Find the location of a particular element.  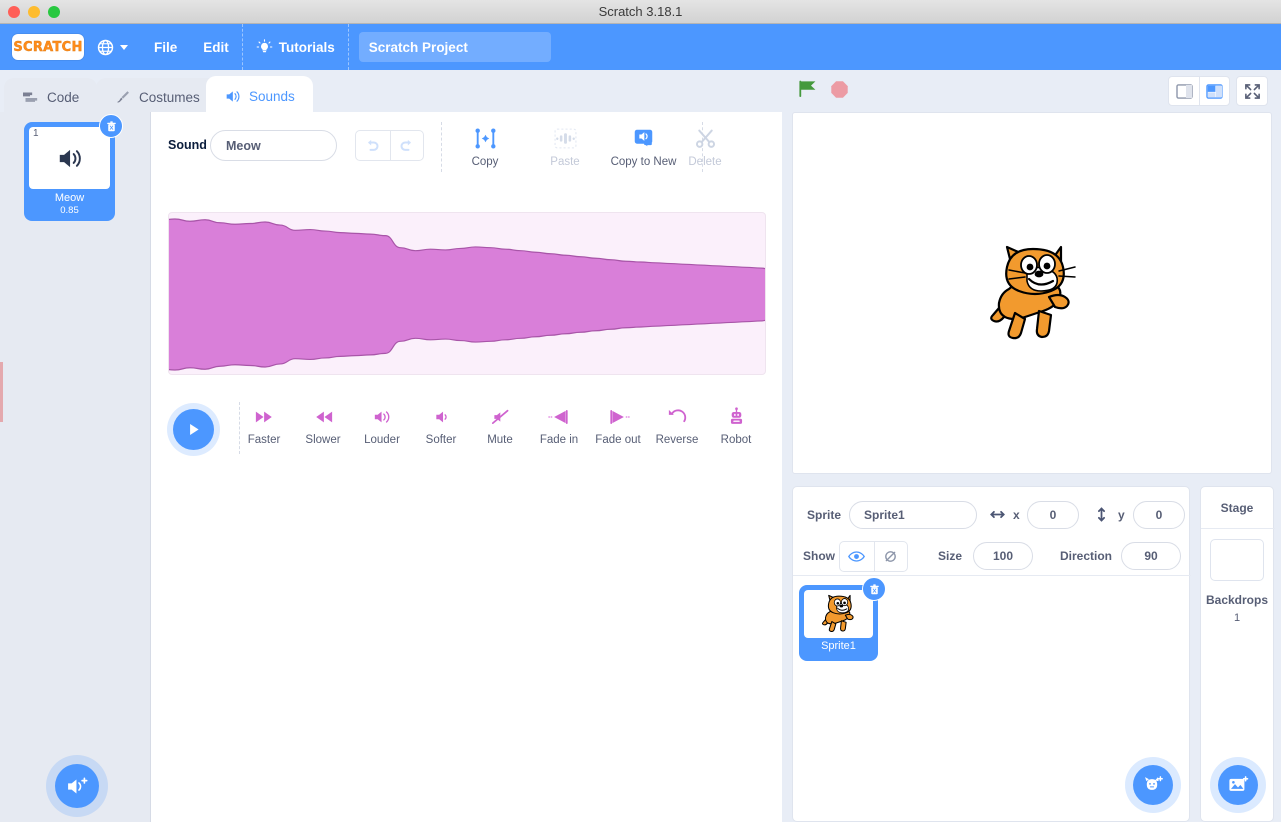

project-name-input: Scratch Project is located at coordinates (454, 47).